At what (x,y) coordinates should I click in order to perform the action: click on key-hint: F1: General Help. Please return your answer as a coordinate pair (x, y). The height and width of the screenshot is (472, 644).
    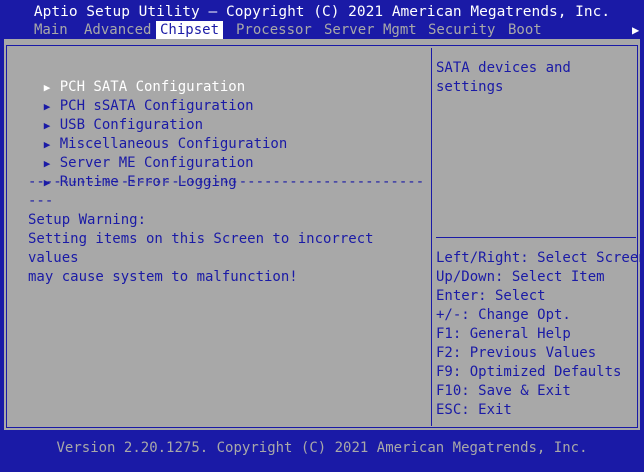
    Looking at the image, I should click on (503, 334).